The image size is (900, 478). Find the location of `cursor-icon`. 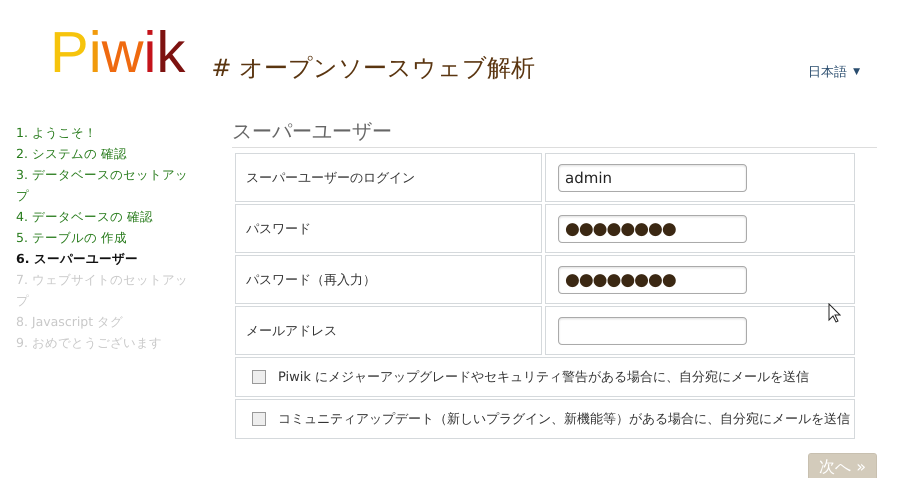

cursor-icon is located at coordinates (834, 313).